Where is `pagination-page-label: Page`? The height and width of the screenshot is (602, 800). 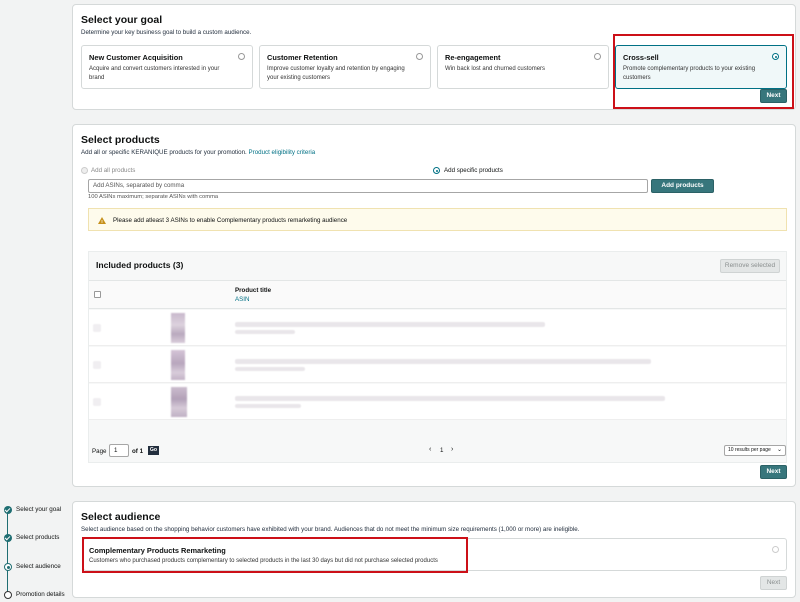
pagination-page-label: Page is located at coordinates (99, 451).